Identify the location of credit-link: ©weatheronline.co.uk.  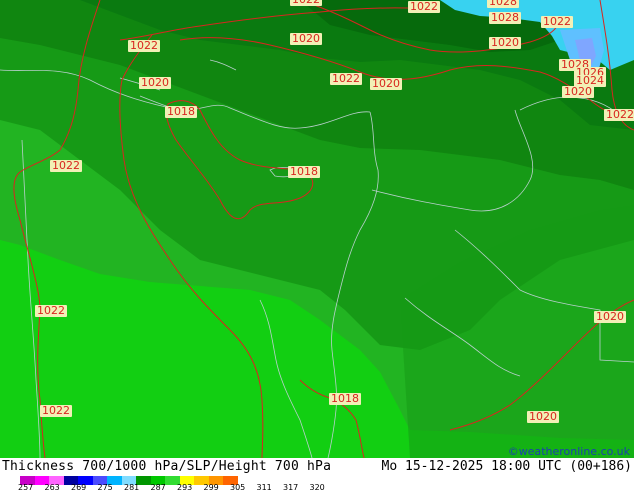
(569, 451).